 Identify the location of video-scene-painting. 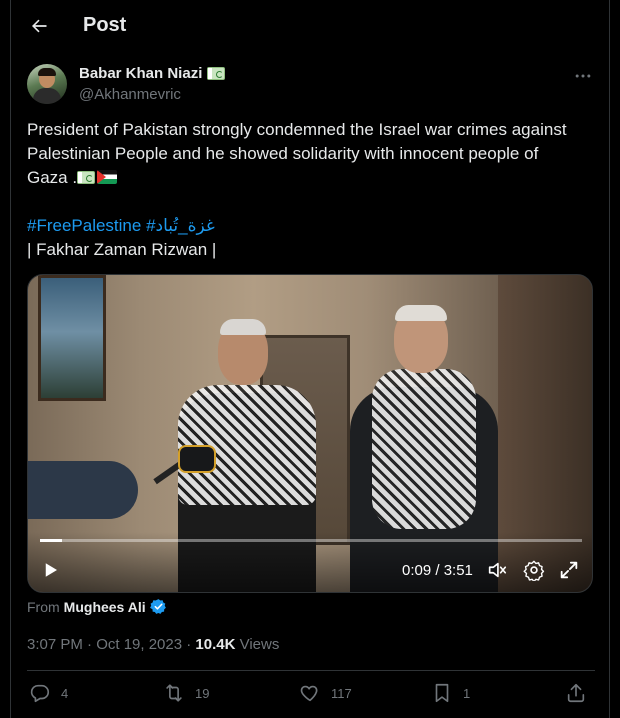
(72, 338).